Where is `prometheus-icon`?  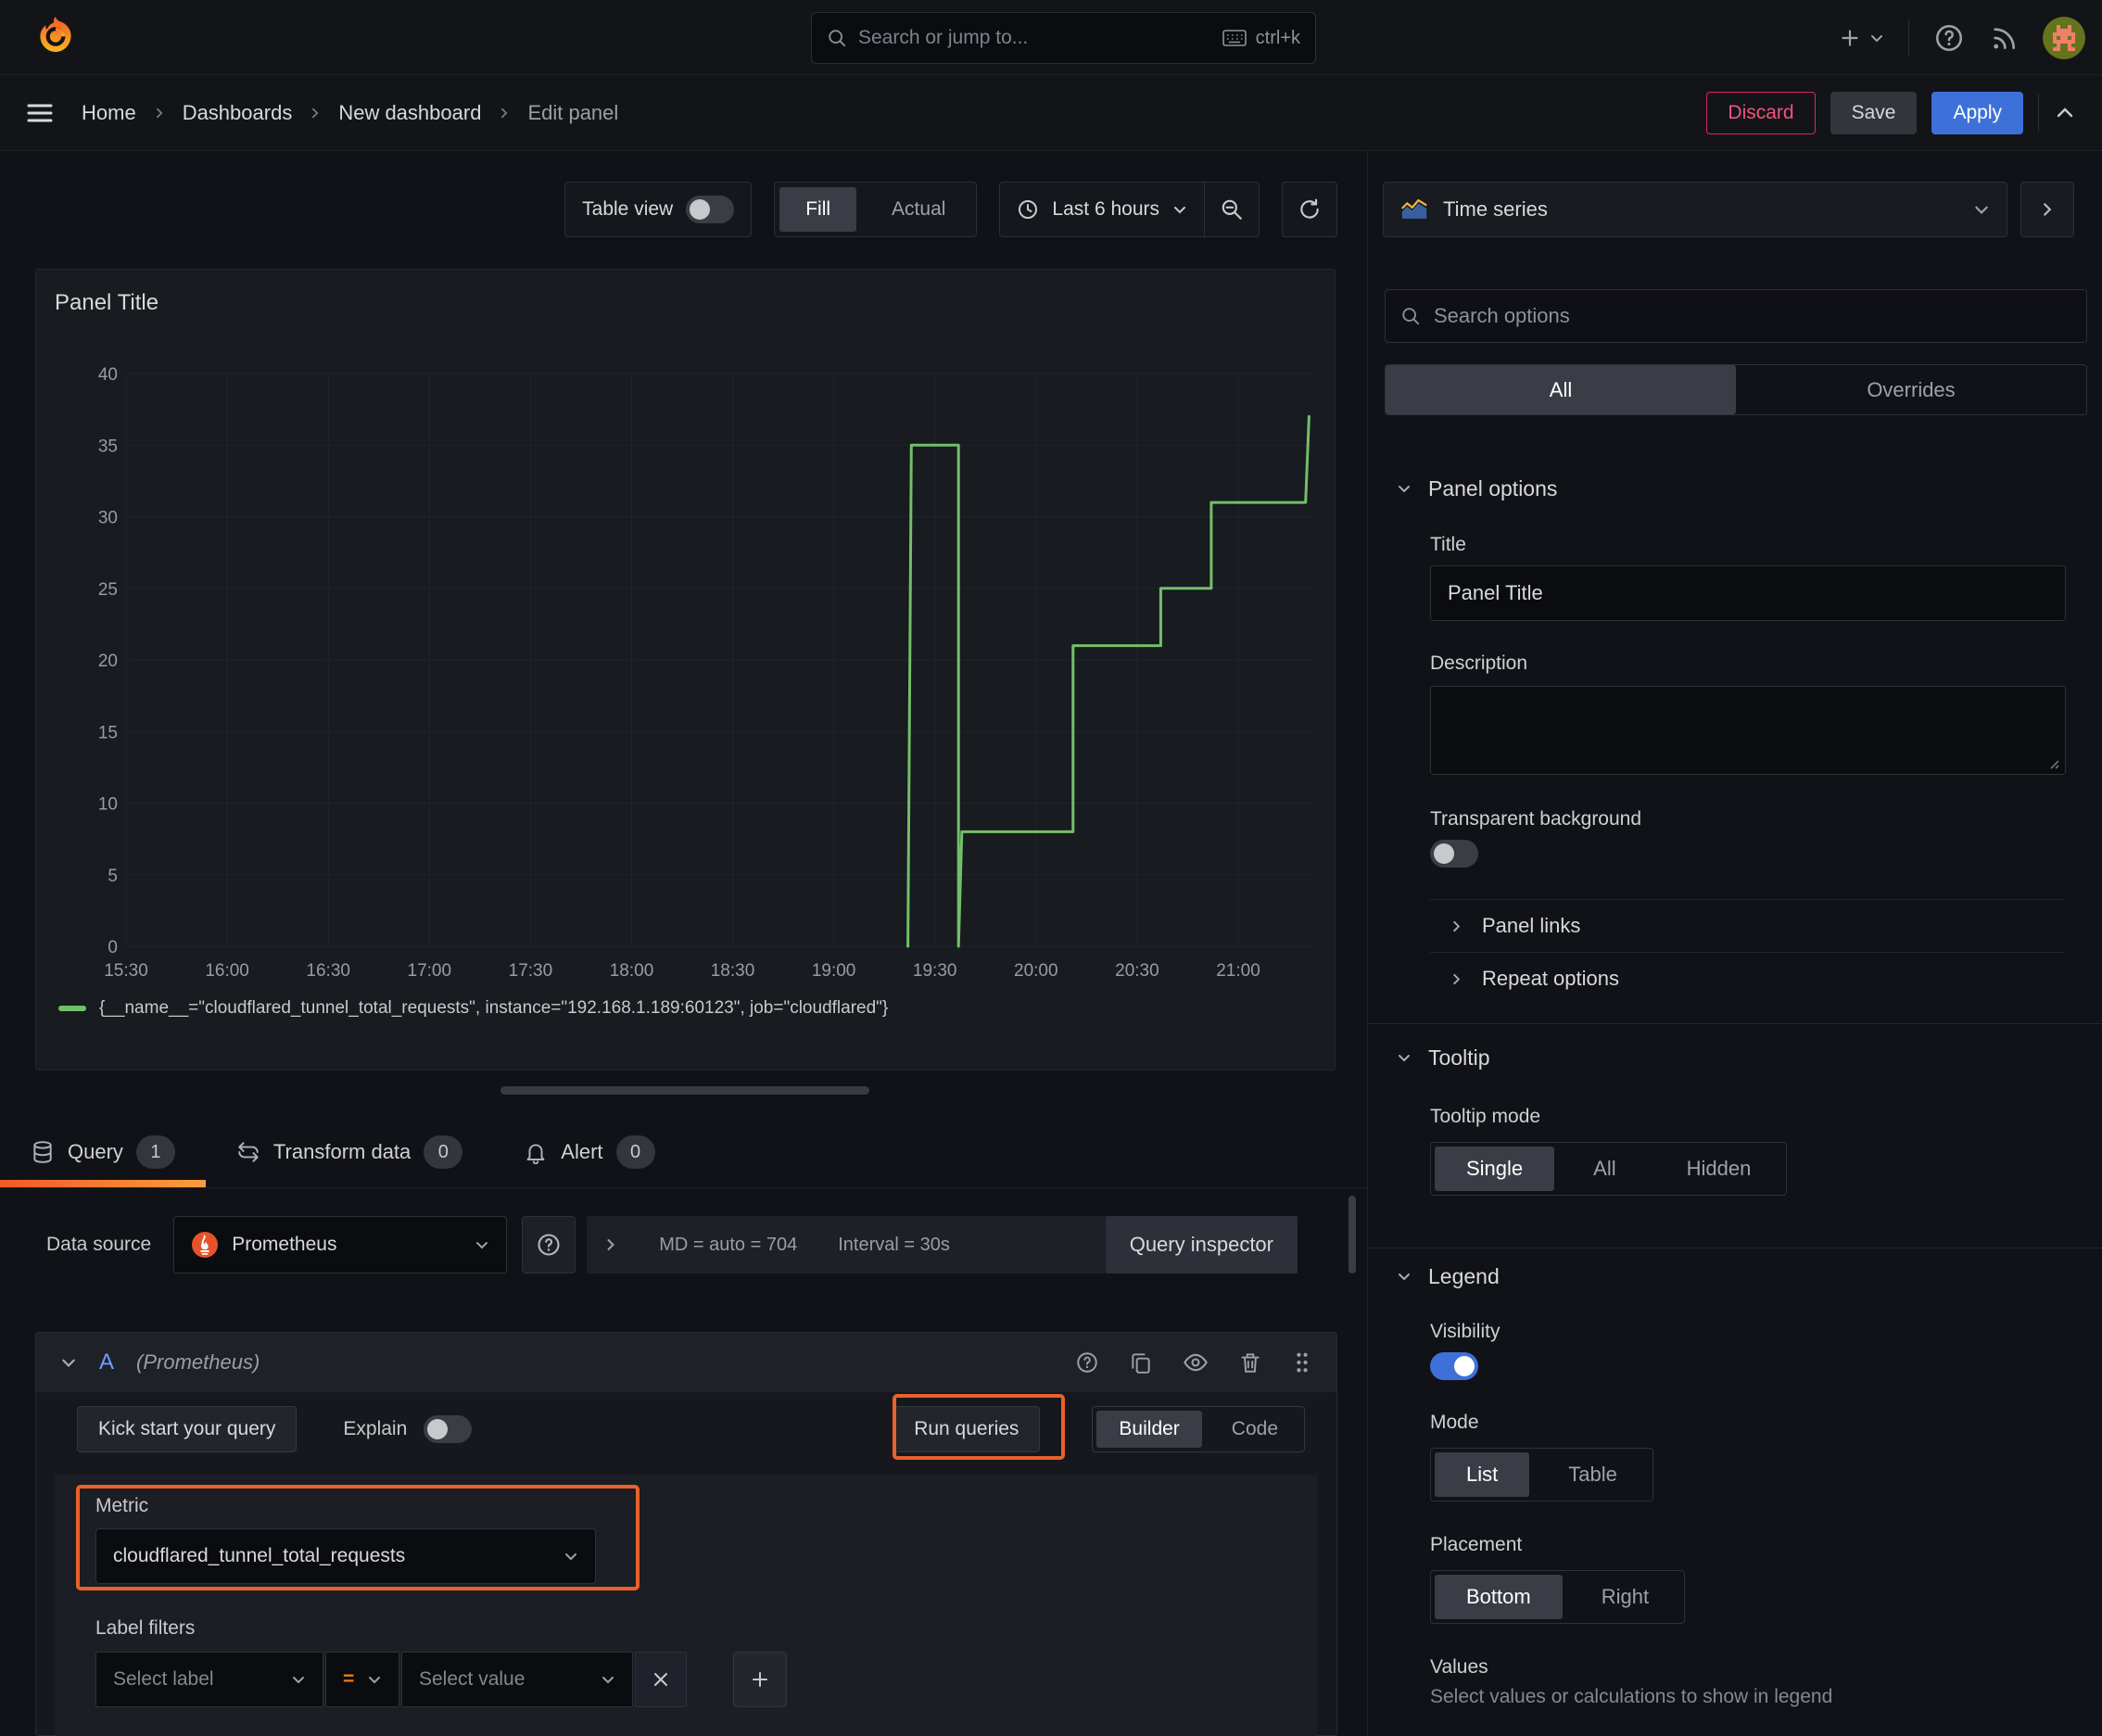 prometheus-icon is located at coordinates (205, 1245).